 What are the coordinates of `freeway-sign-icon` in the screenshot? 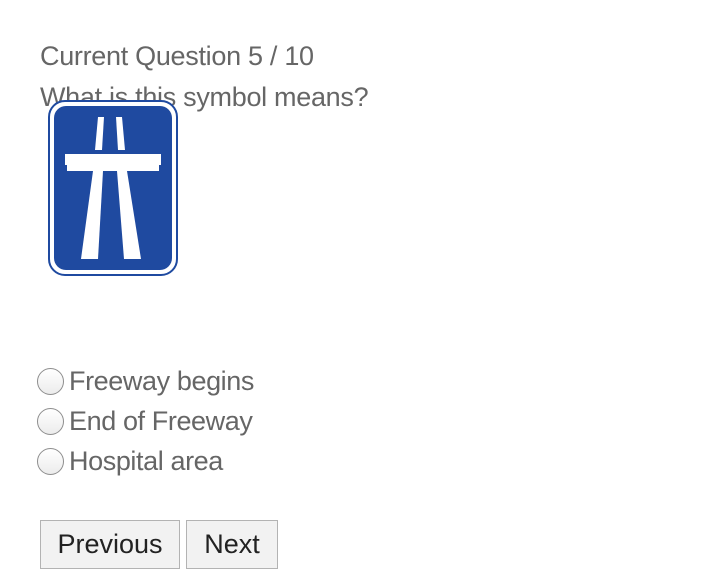 It's located at (113, 188).